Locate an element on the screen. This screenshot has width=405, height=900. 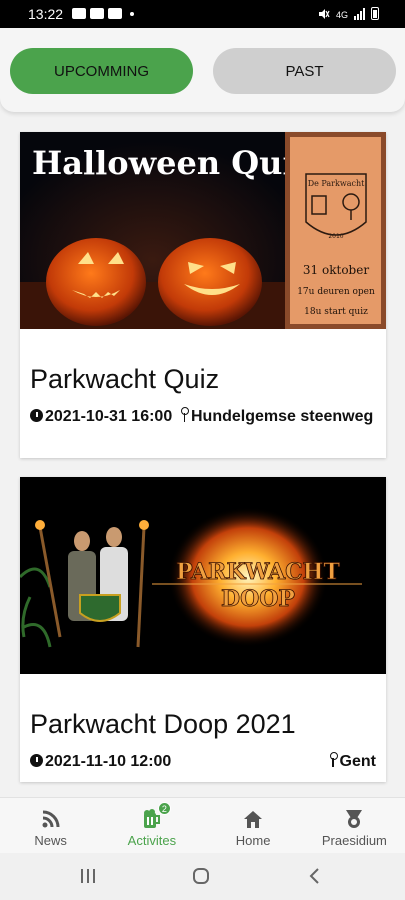
system-navigation-bar is located at coordinates (202, 876).